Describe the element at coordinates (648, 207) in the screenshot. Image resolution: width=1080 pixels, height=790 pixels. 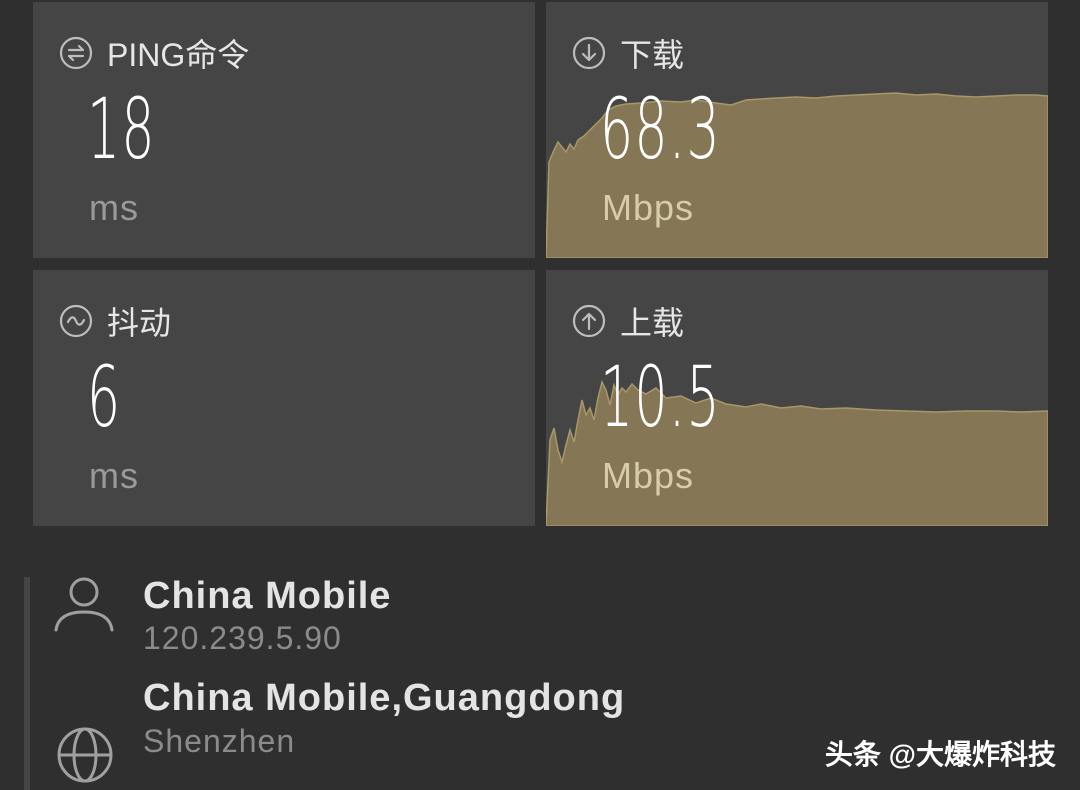
I see `download-unit: Mbps` at that location.